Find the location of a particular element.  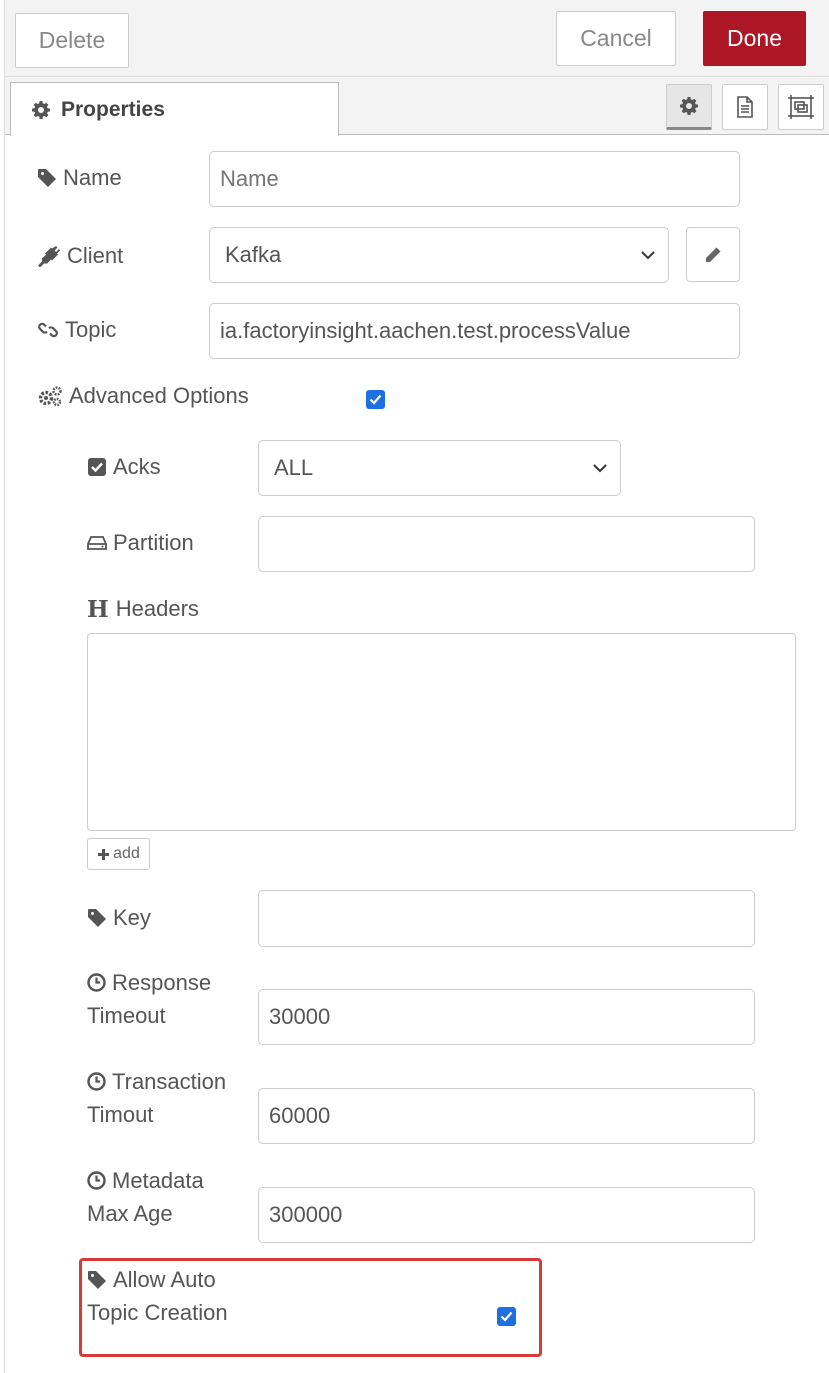

response-timeout-label-line2: Timeout is located at coordinates (126, 1015).